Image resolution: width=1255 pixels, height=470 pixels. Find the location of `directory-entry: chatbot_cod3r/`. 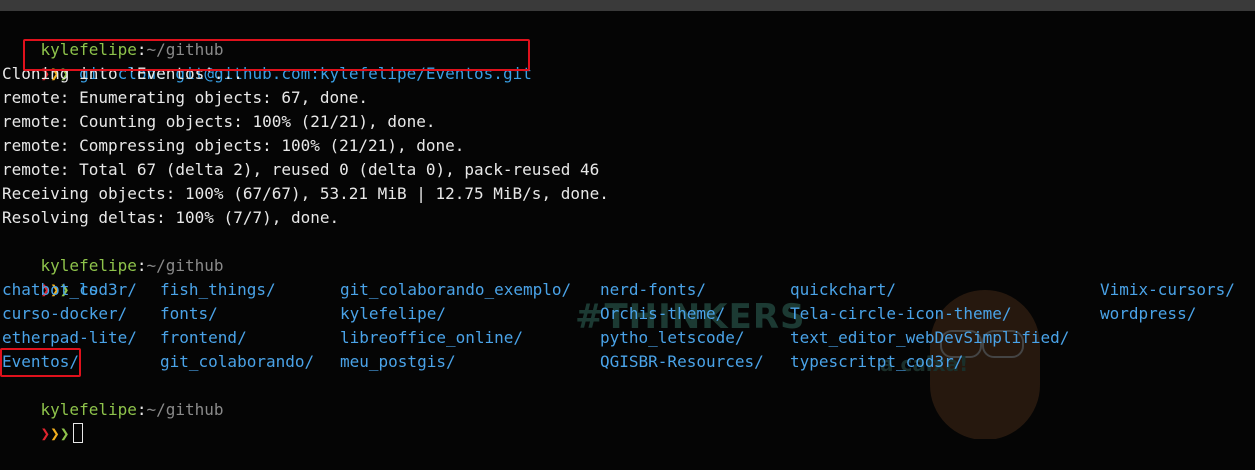

directory-entry: chatbot_cod3r/ is located at coordinates (69, 289).